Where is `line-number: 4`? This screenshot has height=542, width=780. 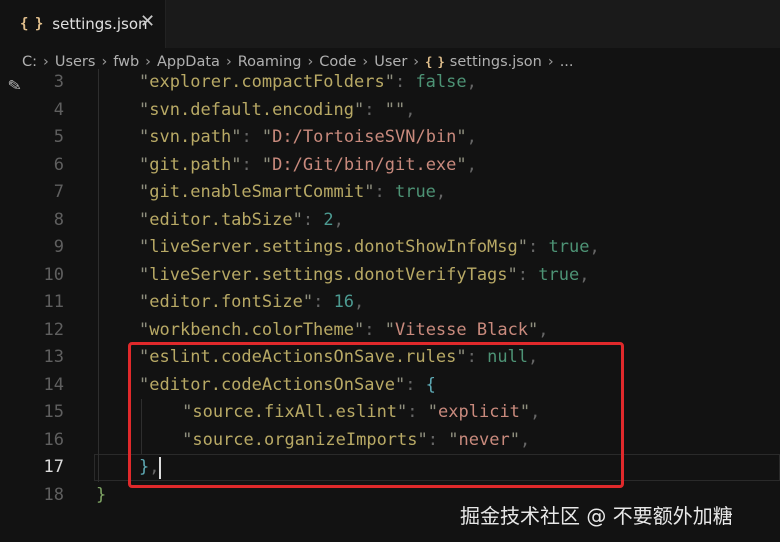 line-number: 4 is located at coordinates (58, 109).